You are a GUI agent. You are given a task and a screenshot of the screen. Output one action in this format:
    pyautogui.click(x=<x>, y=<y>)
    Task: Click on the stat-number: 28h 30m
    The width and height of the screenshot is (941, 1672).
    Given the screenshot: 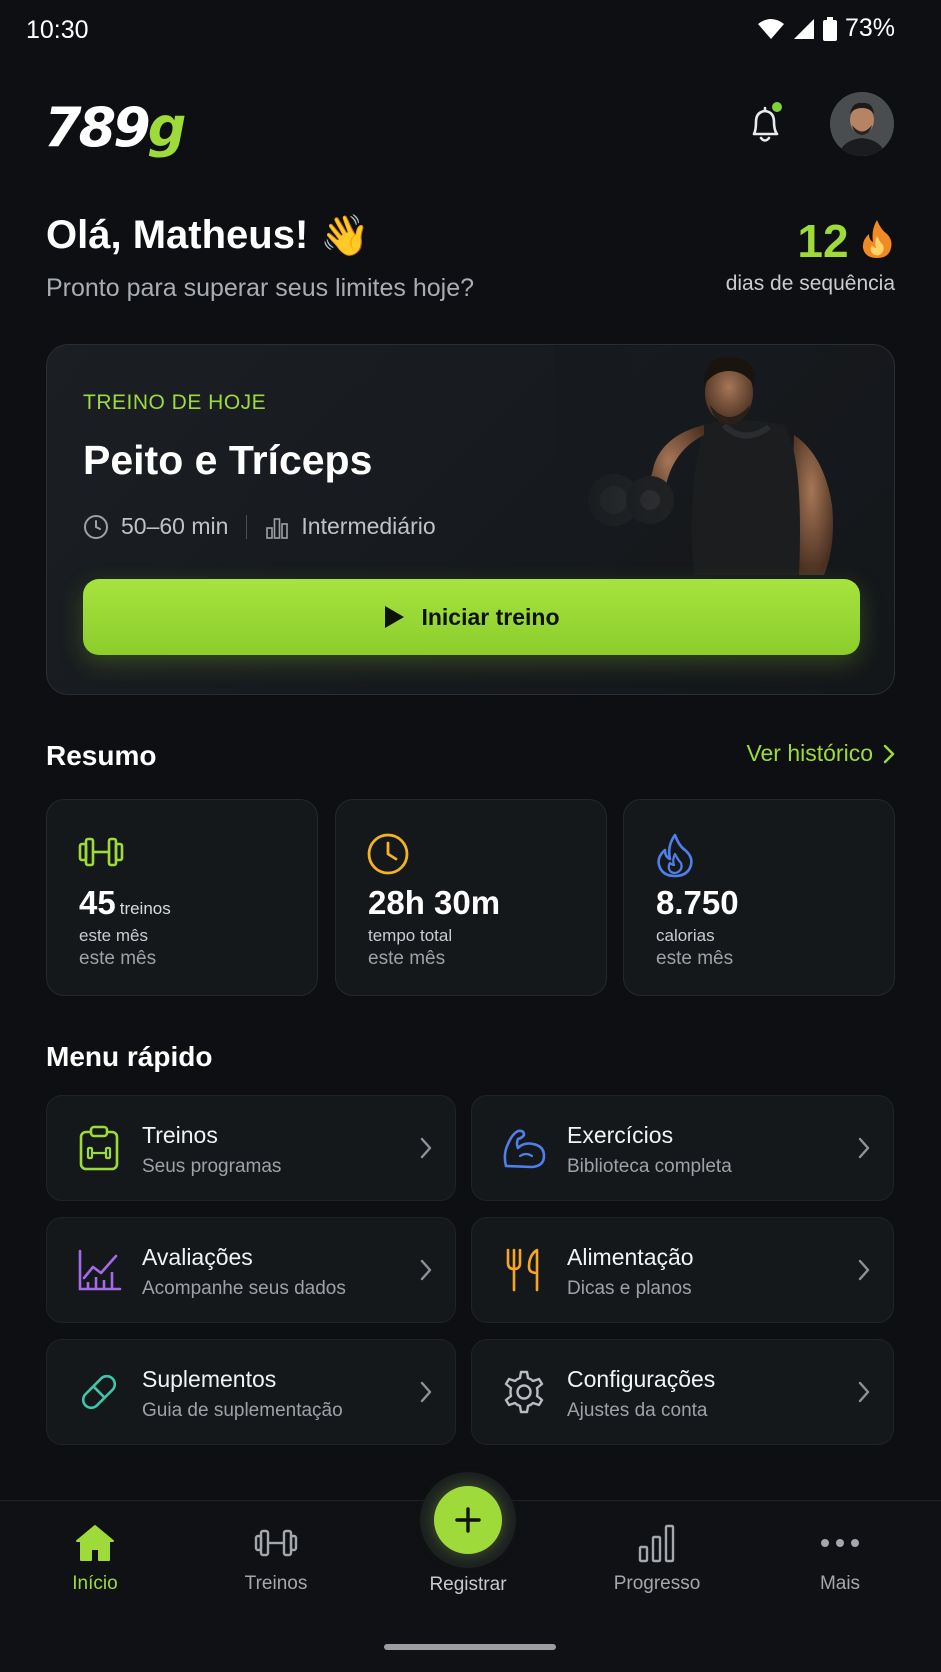 What is the action you would take?
    pyautogui.click(x=434, y=902)
    